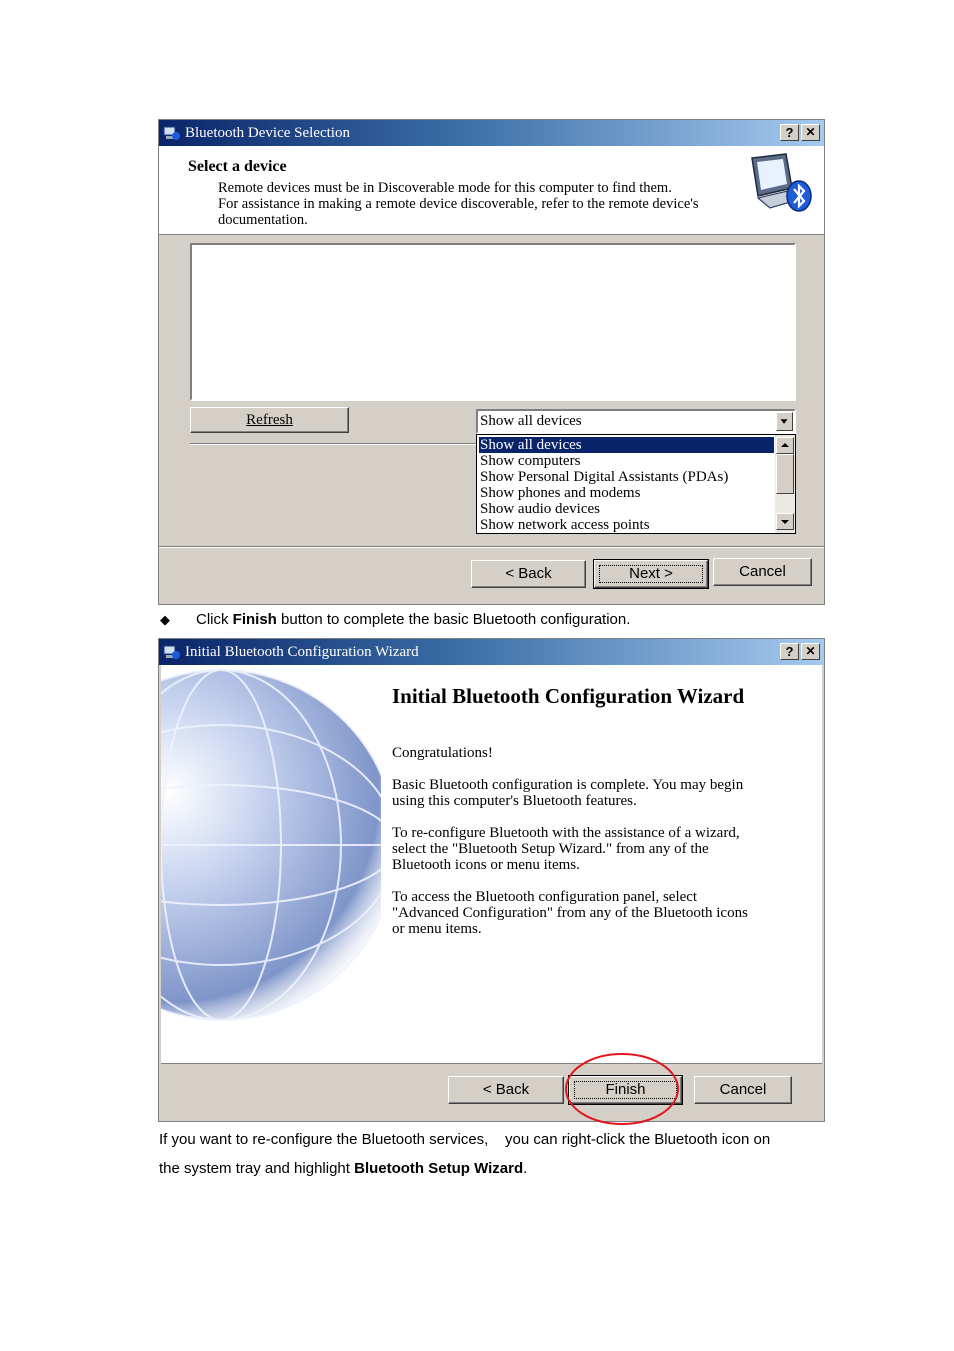 This screenshot has width=954, height=1351. Describe the element at coordinates (257, 1168) in the screenshot. I see `footer-line2-prefix: the system tray and highlight` at that location.